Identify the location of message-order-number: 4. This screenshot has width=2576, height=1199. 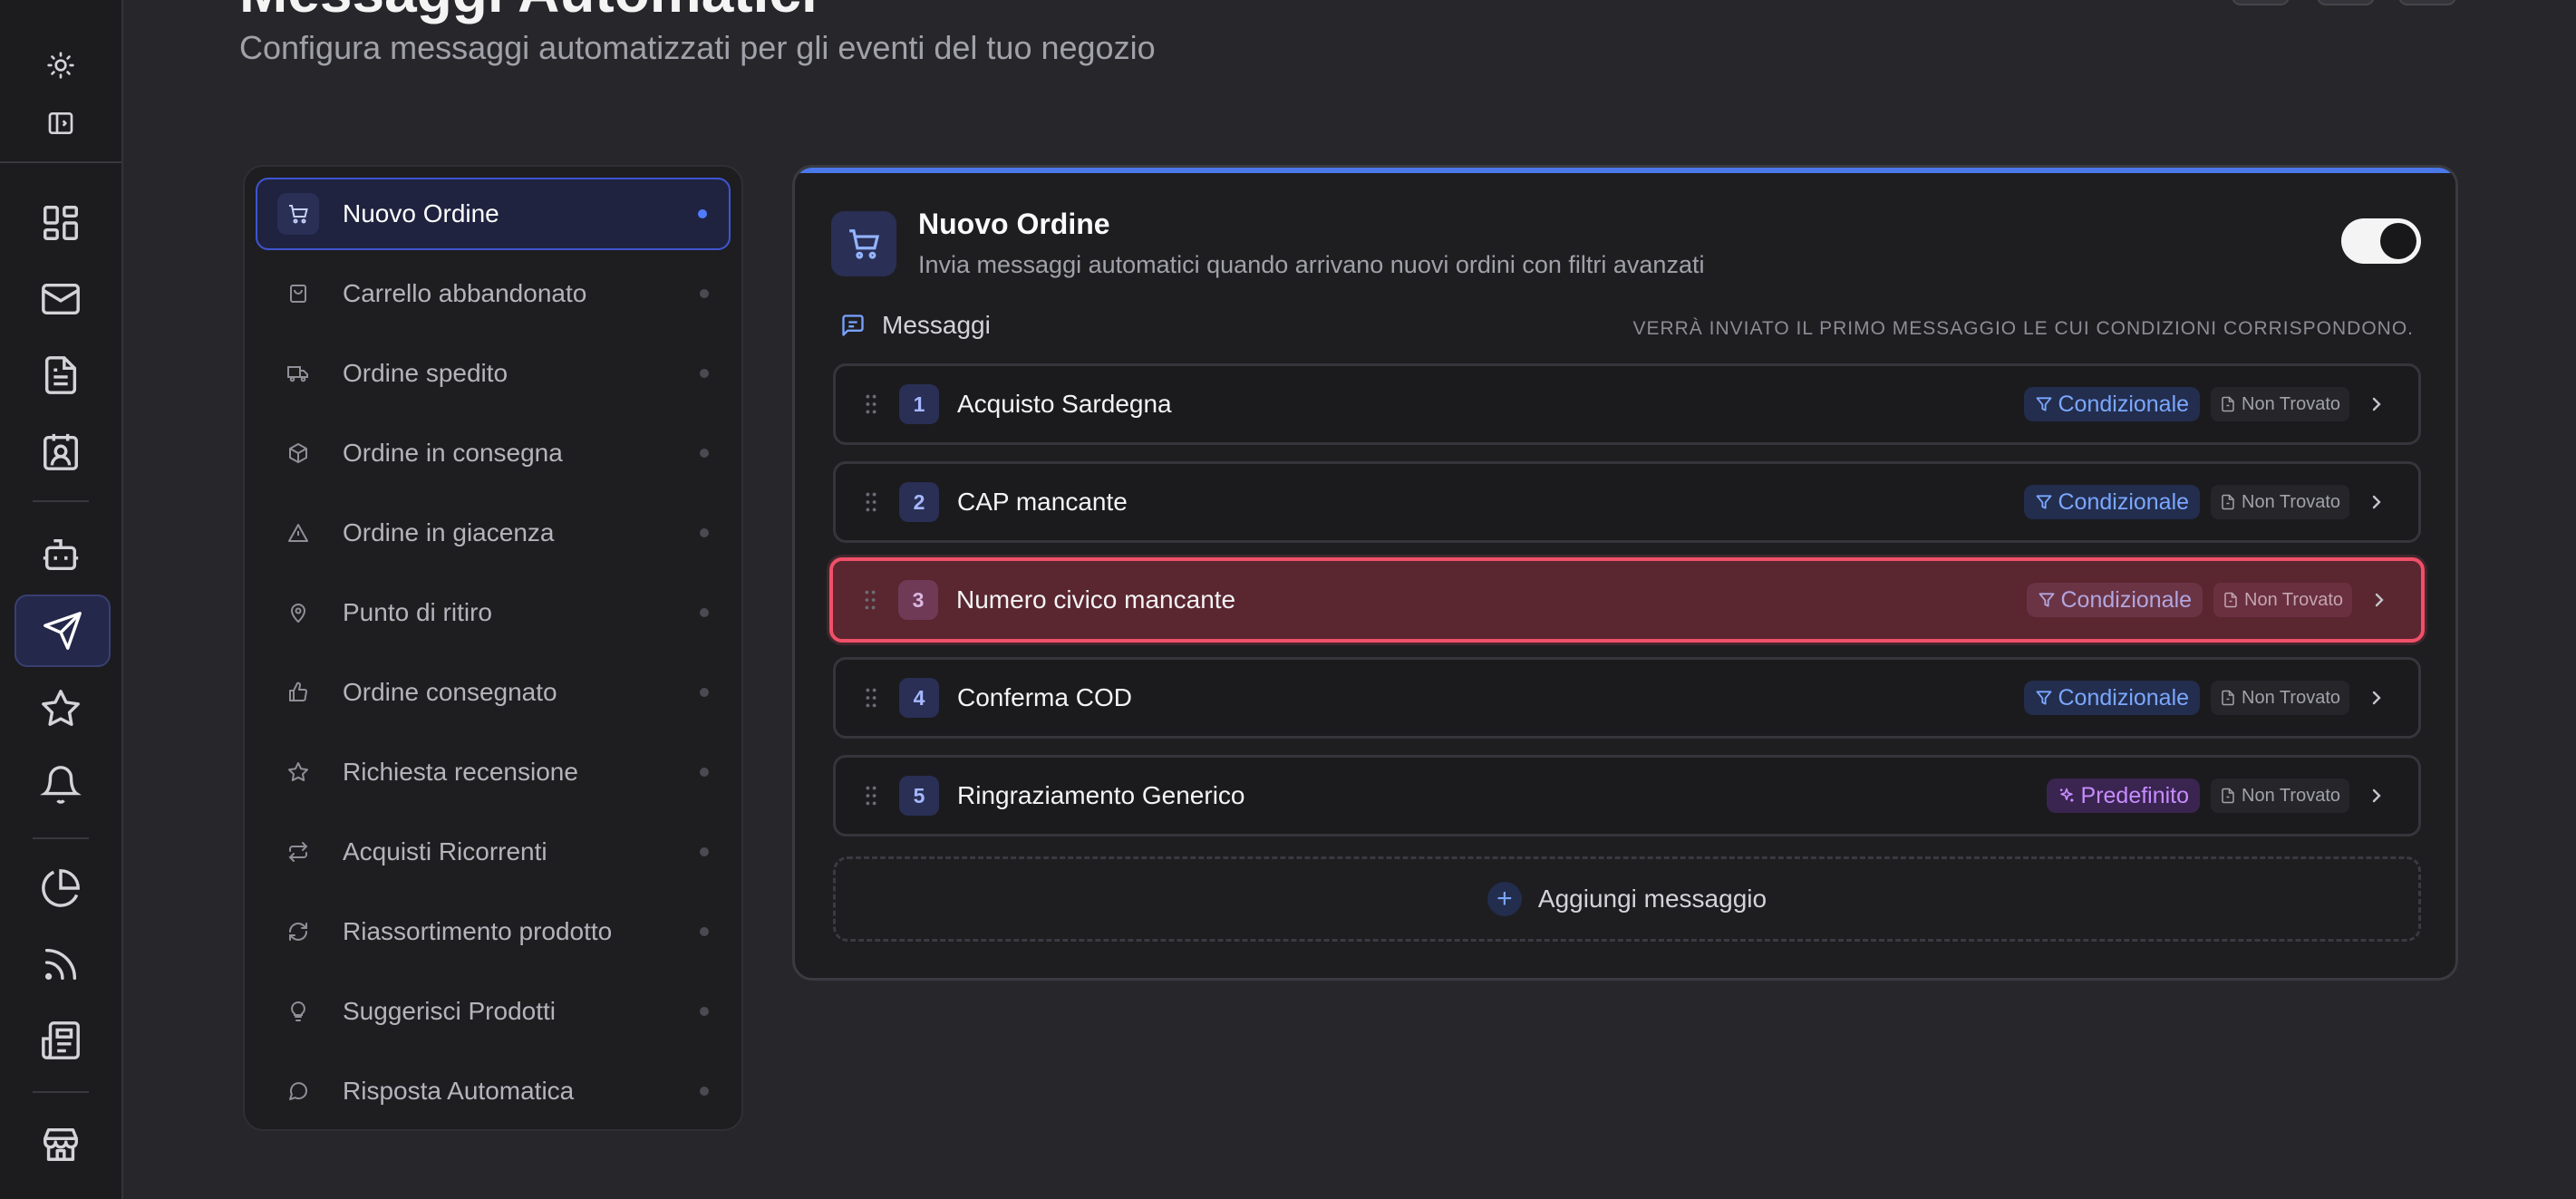
(919, 698).